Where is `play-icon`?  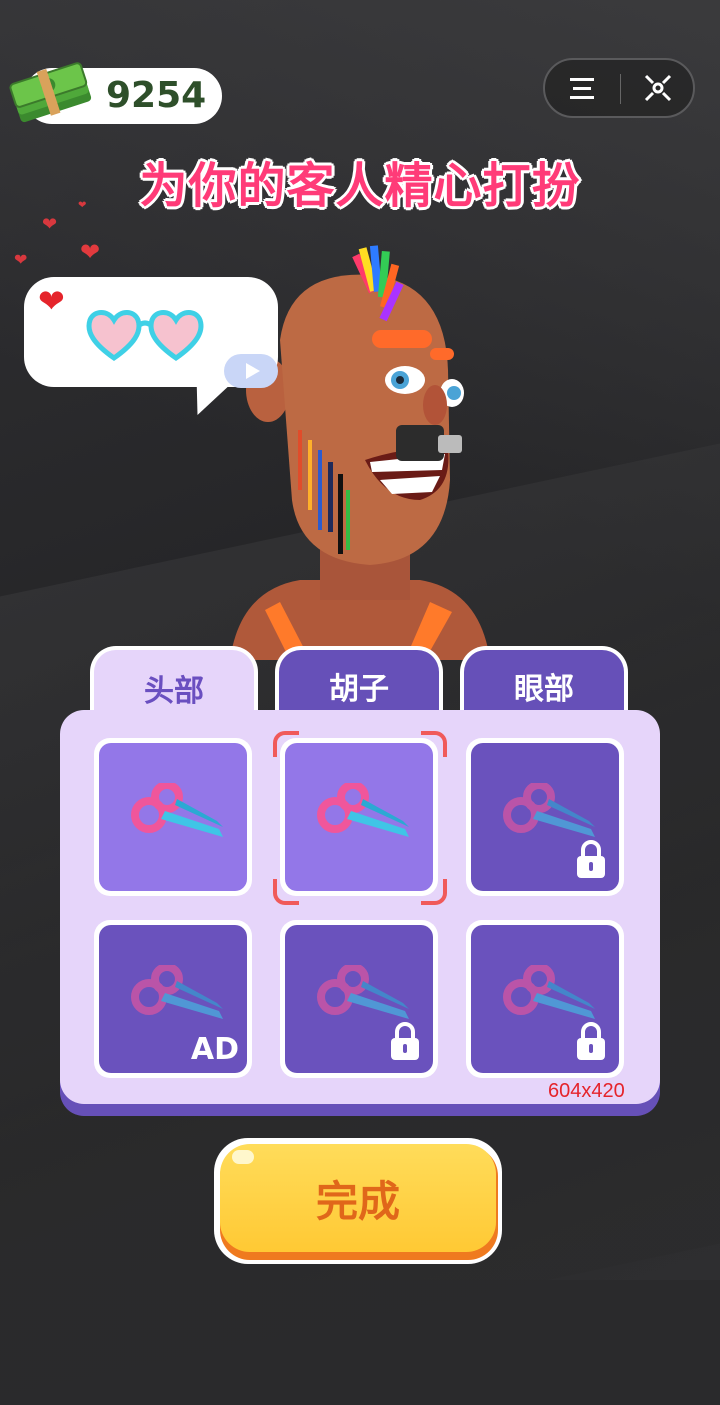
play-icon is located at coordinates (251, 371).